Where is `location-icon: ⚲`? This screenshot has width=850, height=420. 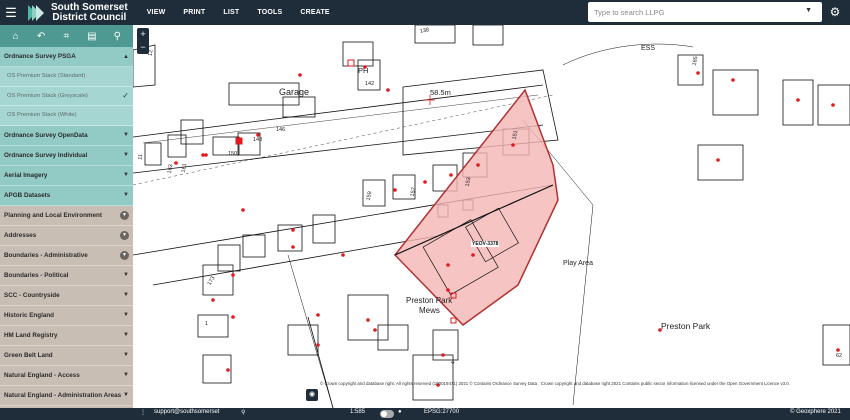 location-icon: ⚲ is located at coordinates (243, 412).